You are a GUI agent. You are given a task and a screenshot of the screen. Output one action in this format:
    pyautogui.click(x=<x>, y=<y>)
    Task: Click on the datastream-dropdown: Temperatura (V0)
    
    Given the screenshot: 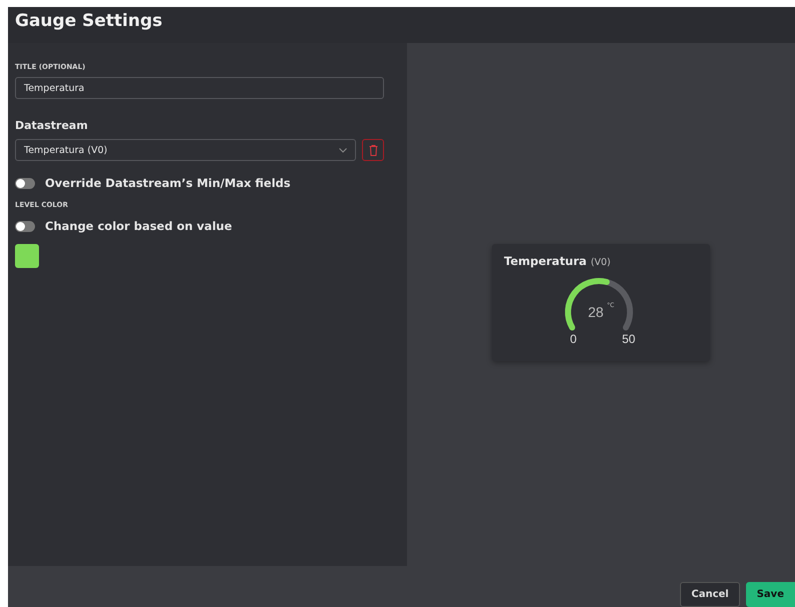 What is the action you would take?
    pyautogui.click(x=185, y=150)
    